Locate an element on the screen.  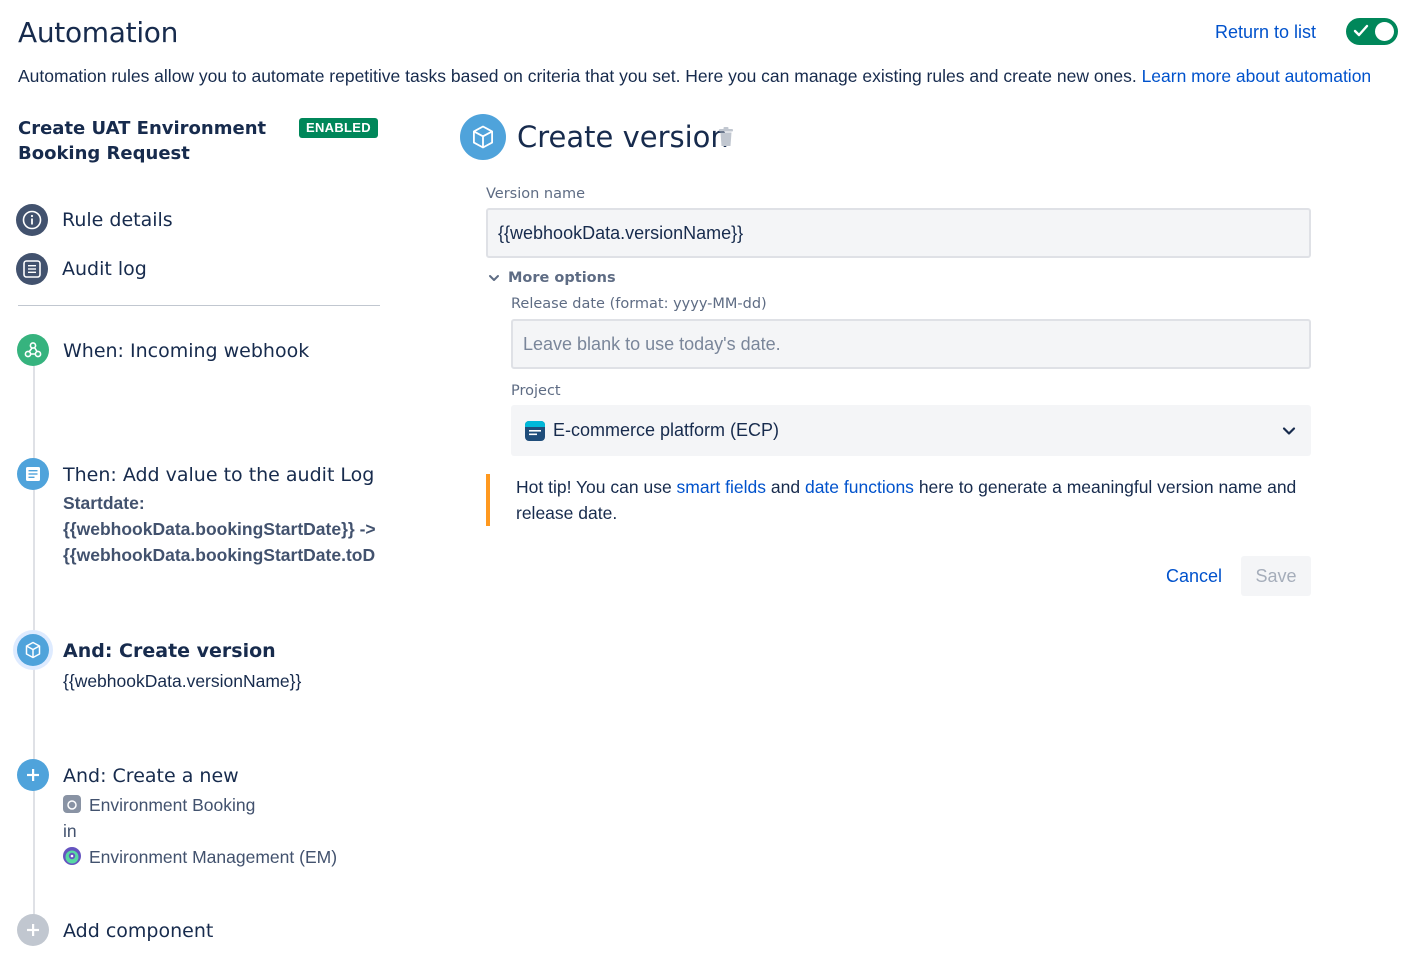
return-to-list-link: Return to list is located at coordinates (1265, 32).